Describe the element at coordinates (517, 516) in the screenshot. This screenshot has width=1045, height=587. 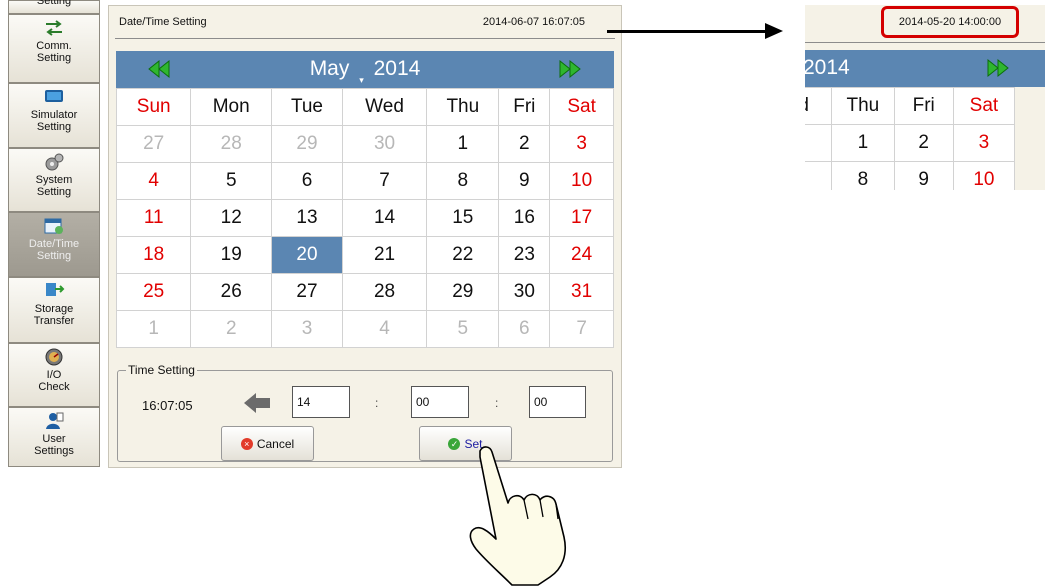
I see `hand-pointer-icon` at that location.